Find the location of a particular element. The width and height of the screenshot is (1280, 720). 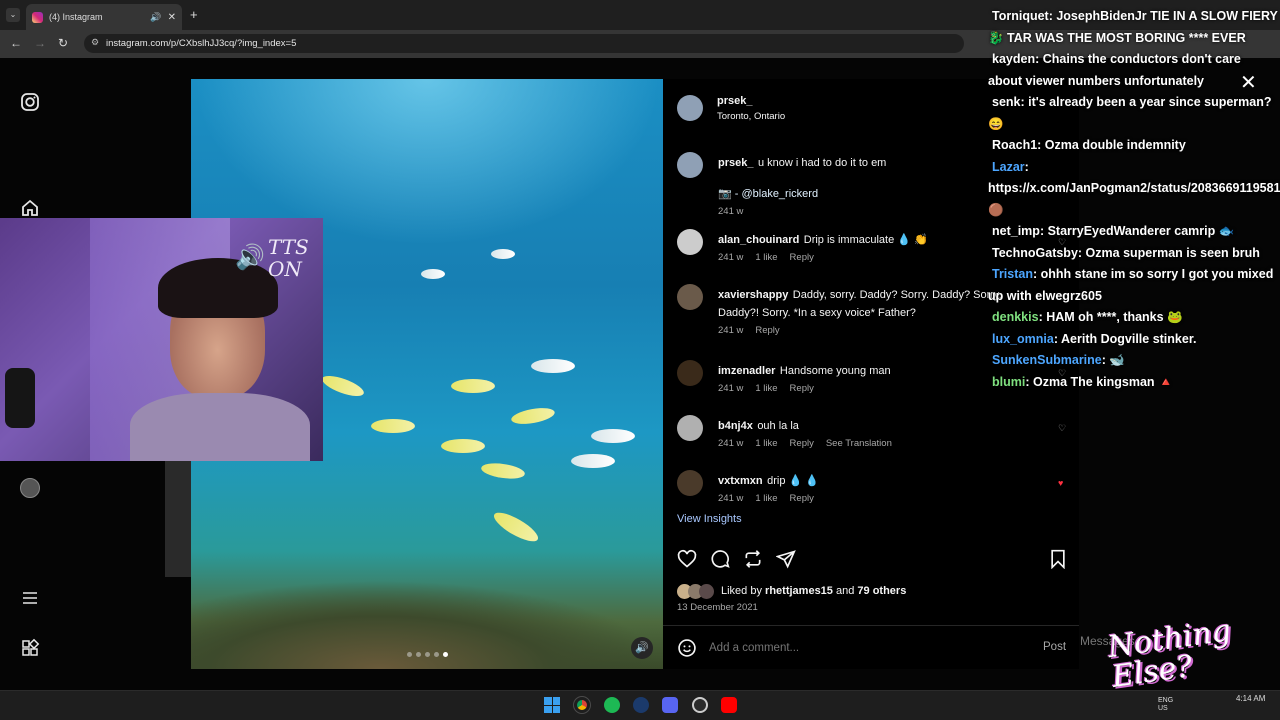

chat-message: TechnoGatsby: Ozma superman is seen bruh is located at coordinates (1133, 254).